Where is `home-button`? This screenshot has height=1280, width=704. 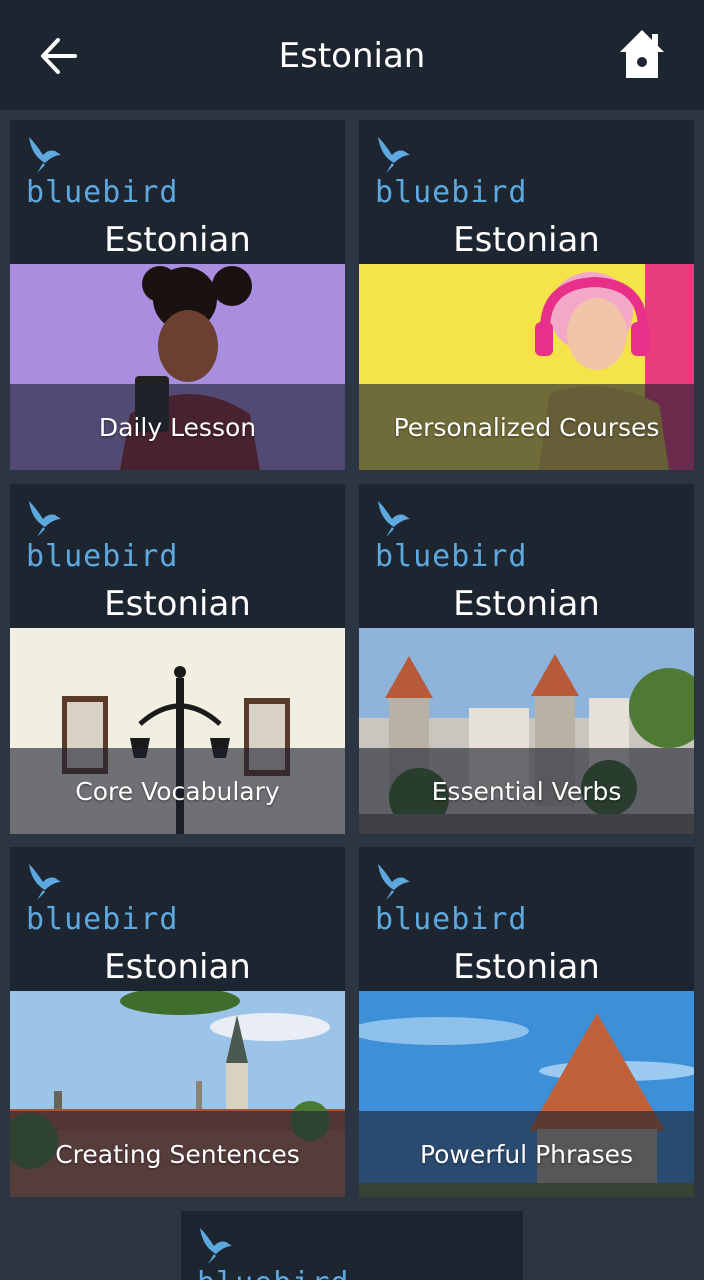 home-button is located at coordinates (642, 55).